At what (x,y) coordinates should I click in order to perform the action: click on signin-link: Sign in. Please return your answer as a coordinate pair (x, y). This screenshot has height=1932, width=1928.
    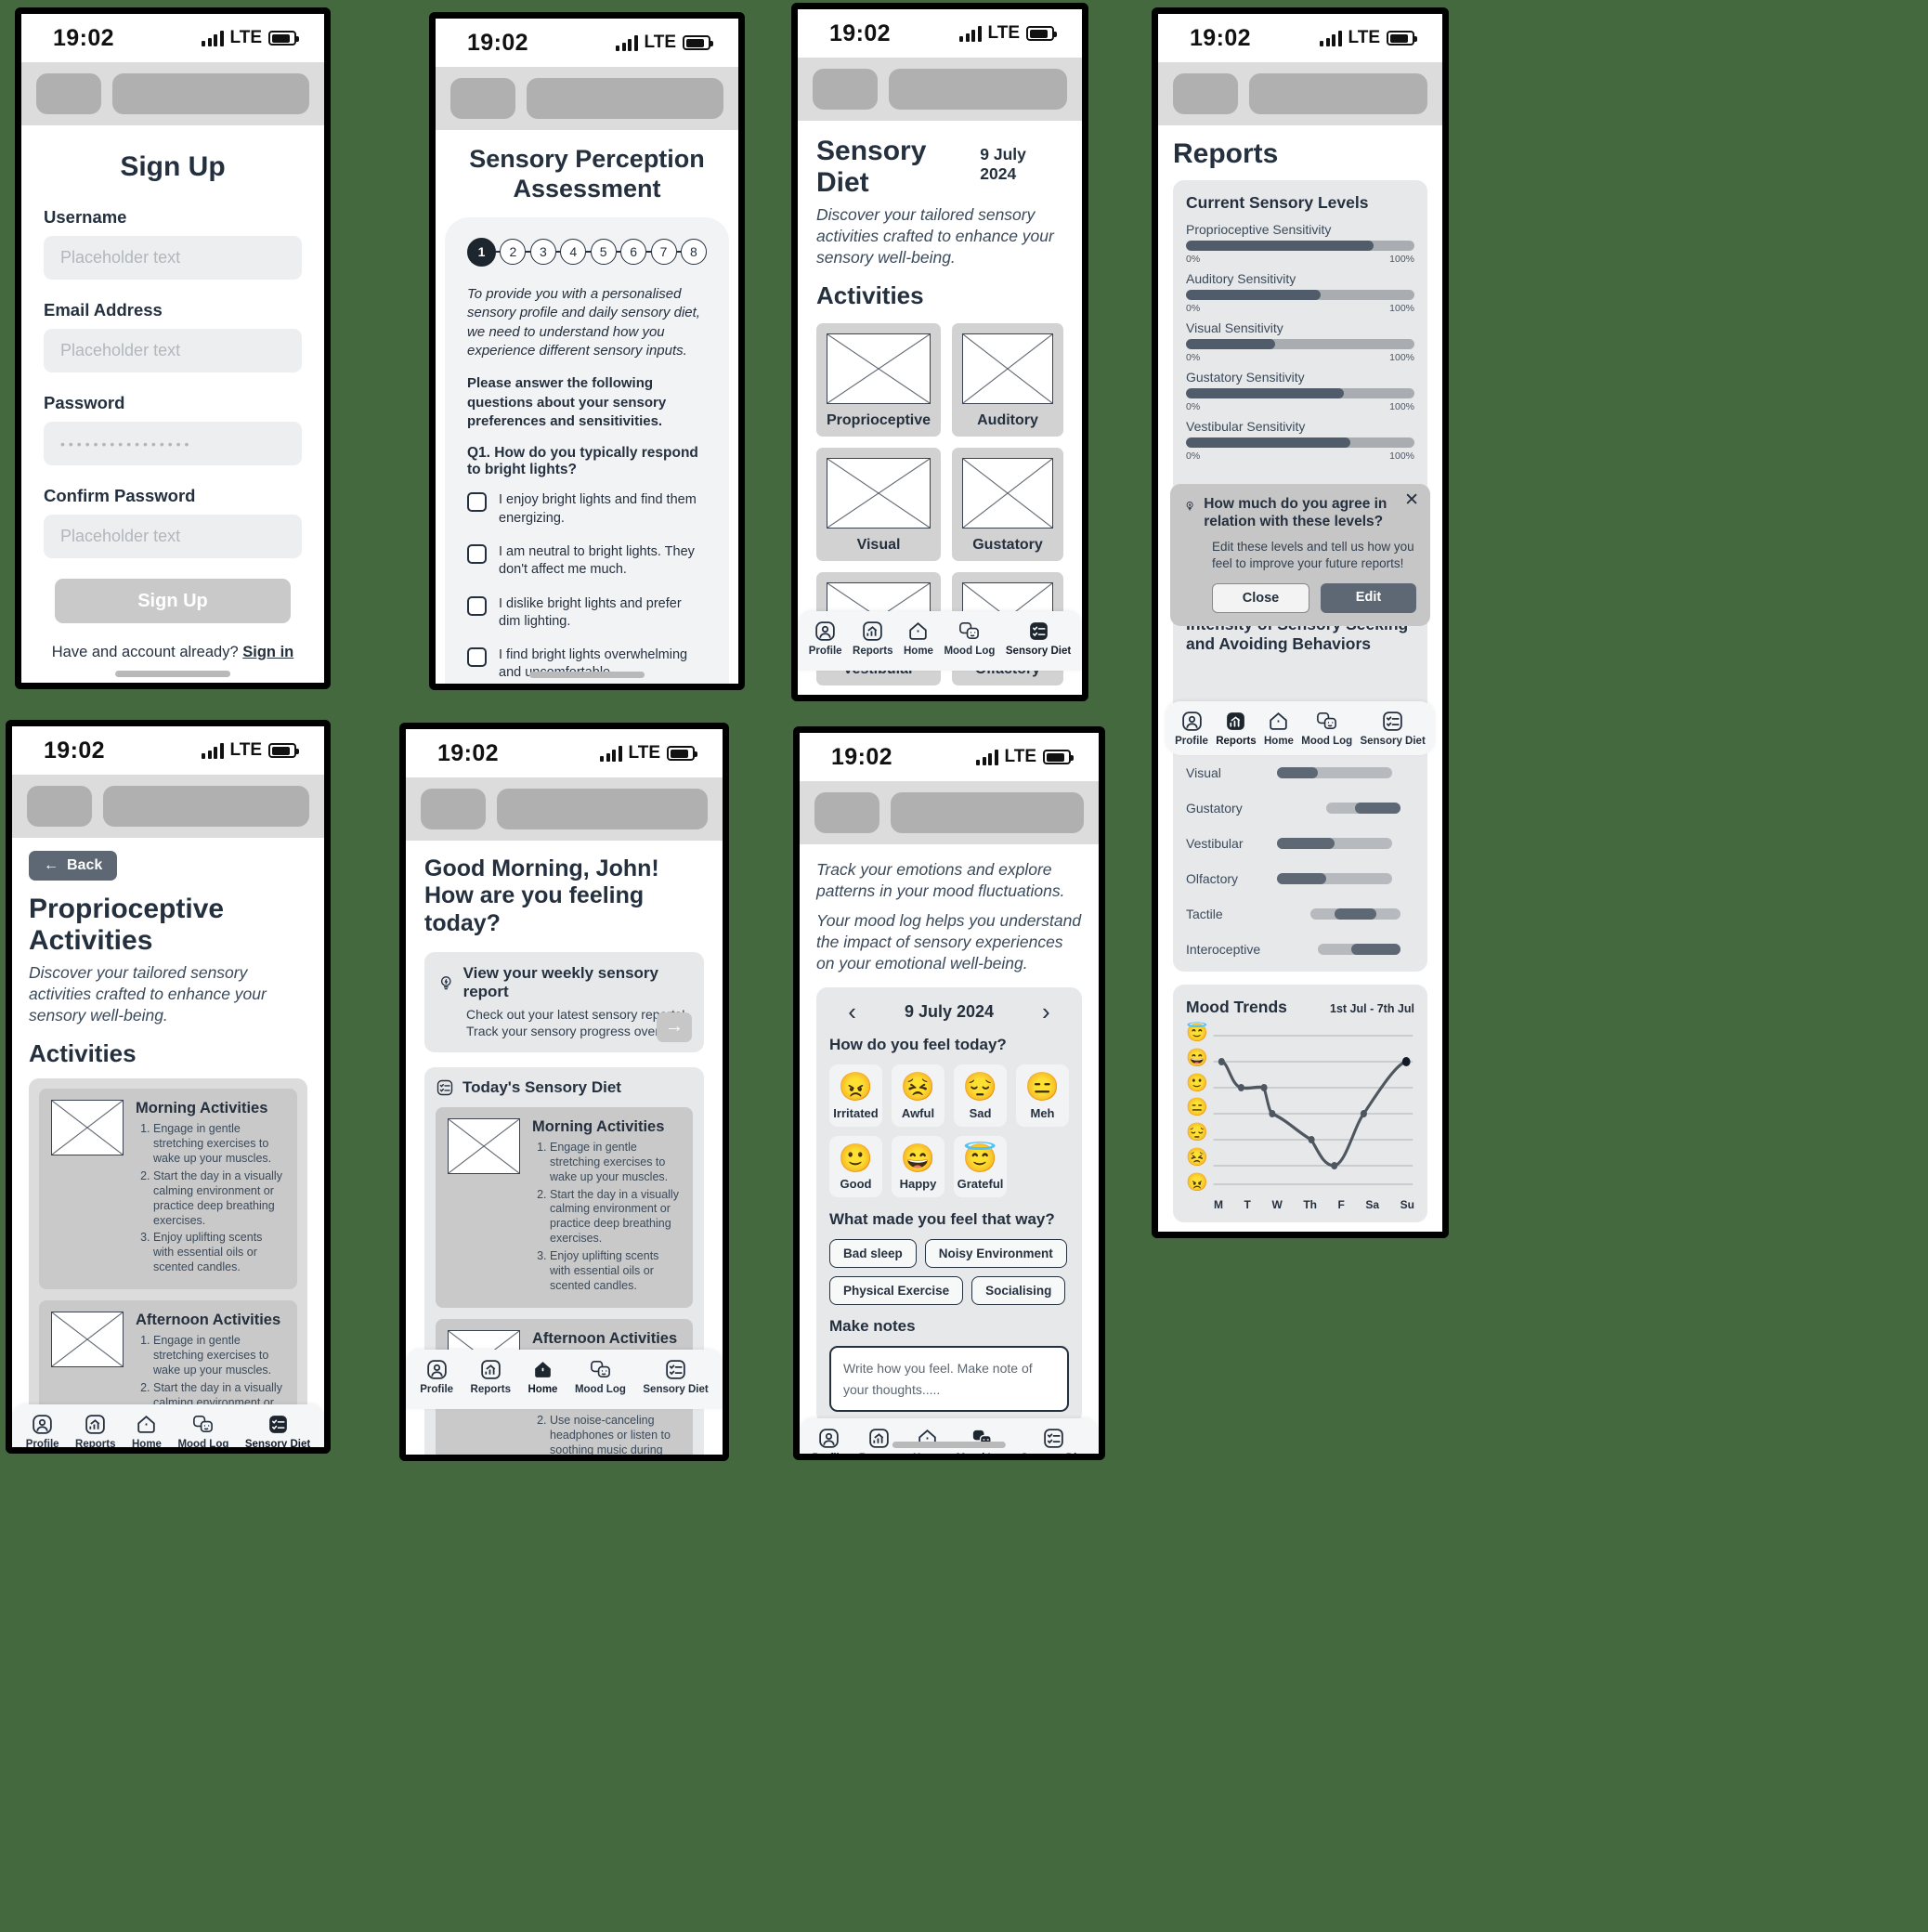
    Looking at the image, I should click on (267, 652).